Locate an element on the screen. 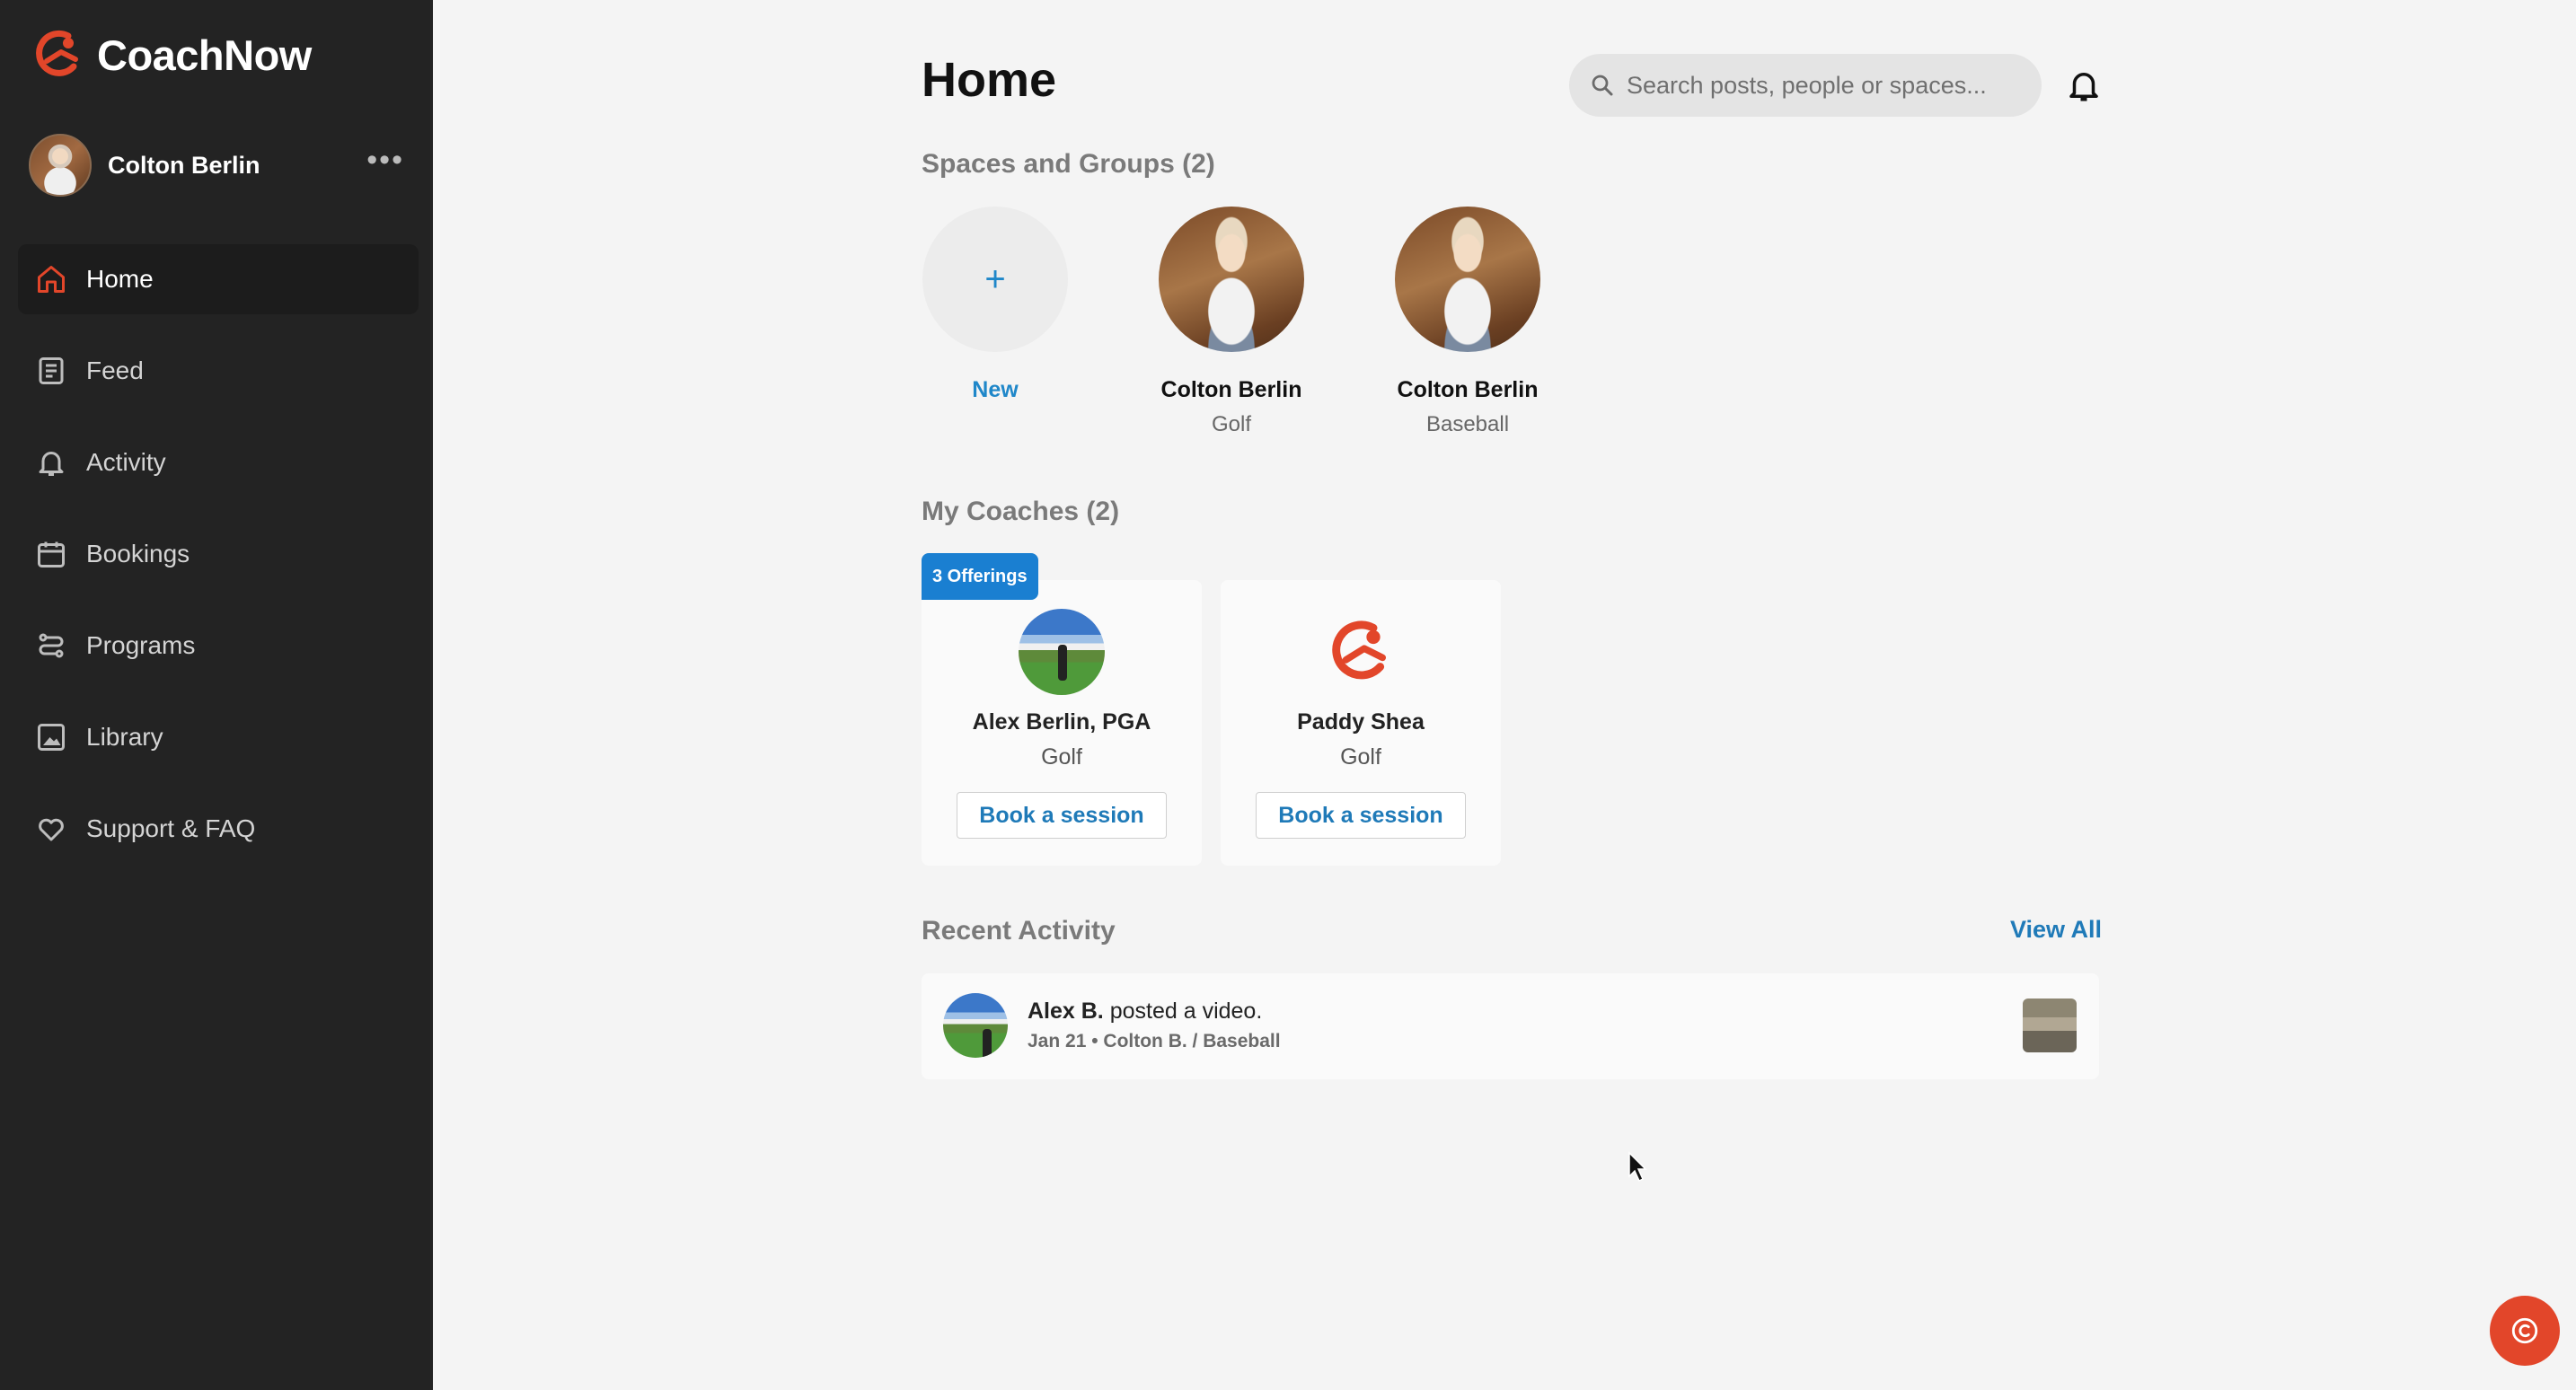  new-space-button: + New is located at coordinates (995, 305).